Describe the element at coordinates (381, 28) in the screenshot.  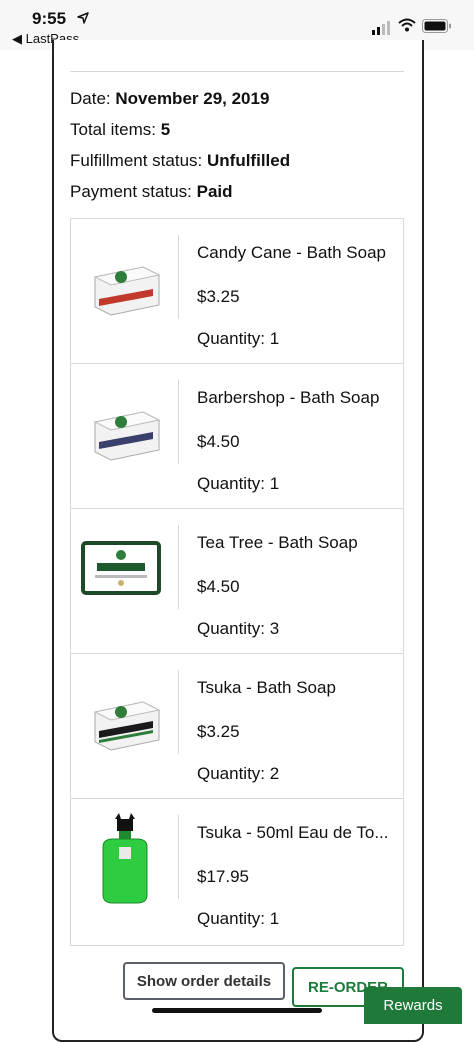
I see `cellular-signal-icon` at that location.